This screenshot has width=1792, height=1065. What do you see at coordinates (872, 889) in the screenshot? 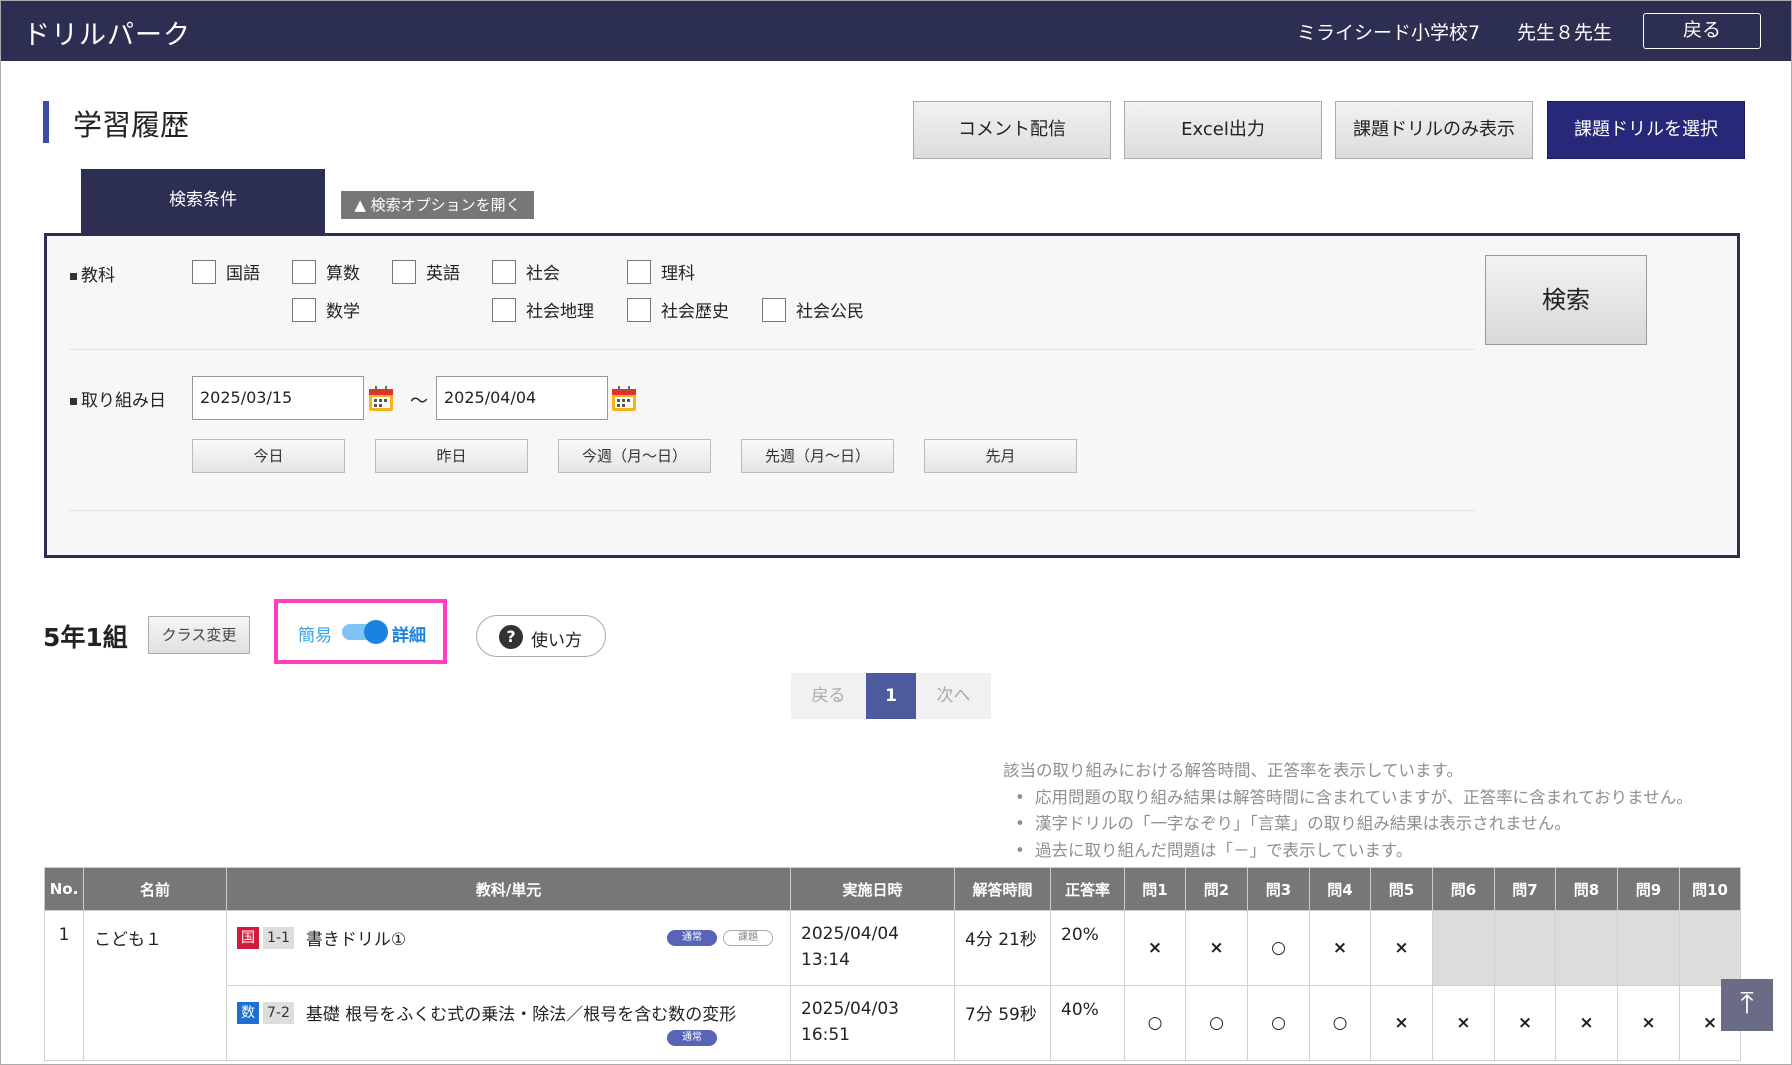
I see `col-header: 実施日時` at bounding box center [872, 889].